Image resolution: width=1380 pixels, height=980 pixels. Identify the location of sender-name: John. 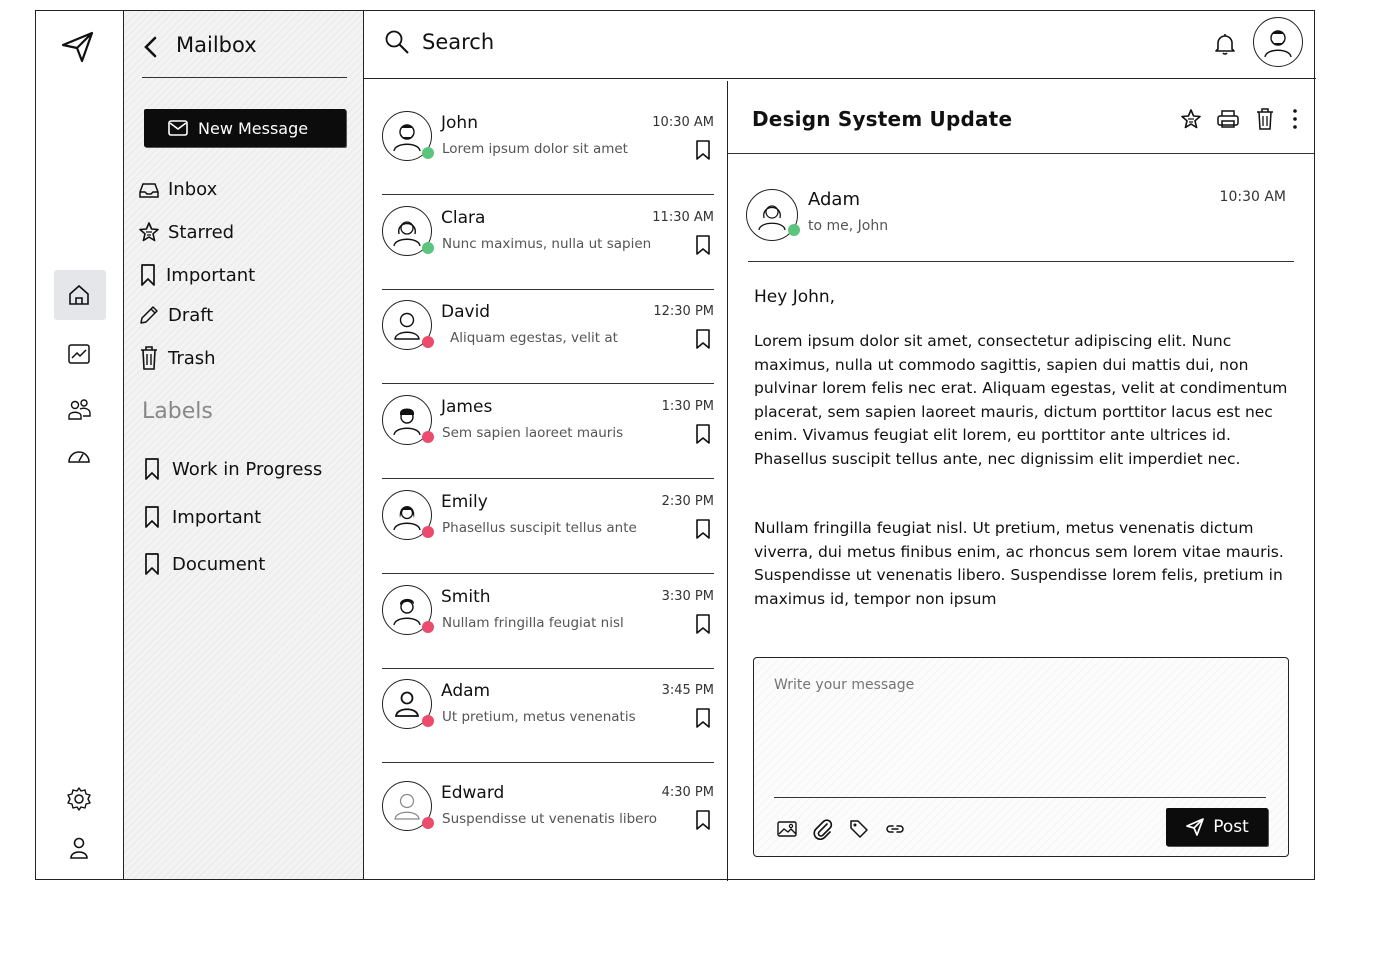
(459, 123).